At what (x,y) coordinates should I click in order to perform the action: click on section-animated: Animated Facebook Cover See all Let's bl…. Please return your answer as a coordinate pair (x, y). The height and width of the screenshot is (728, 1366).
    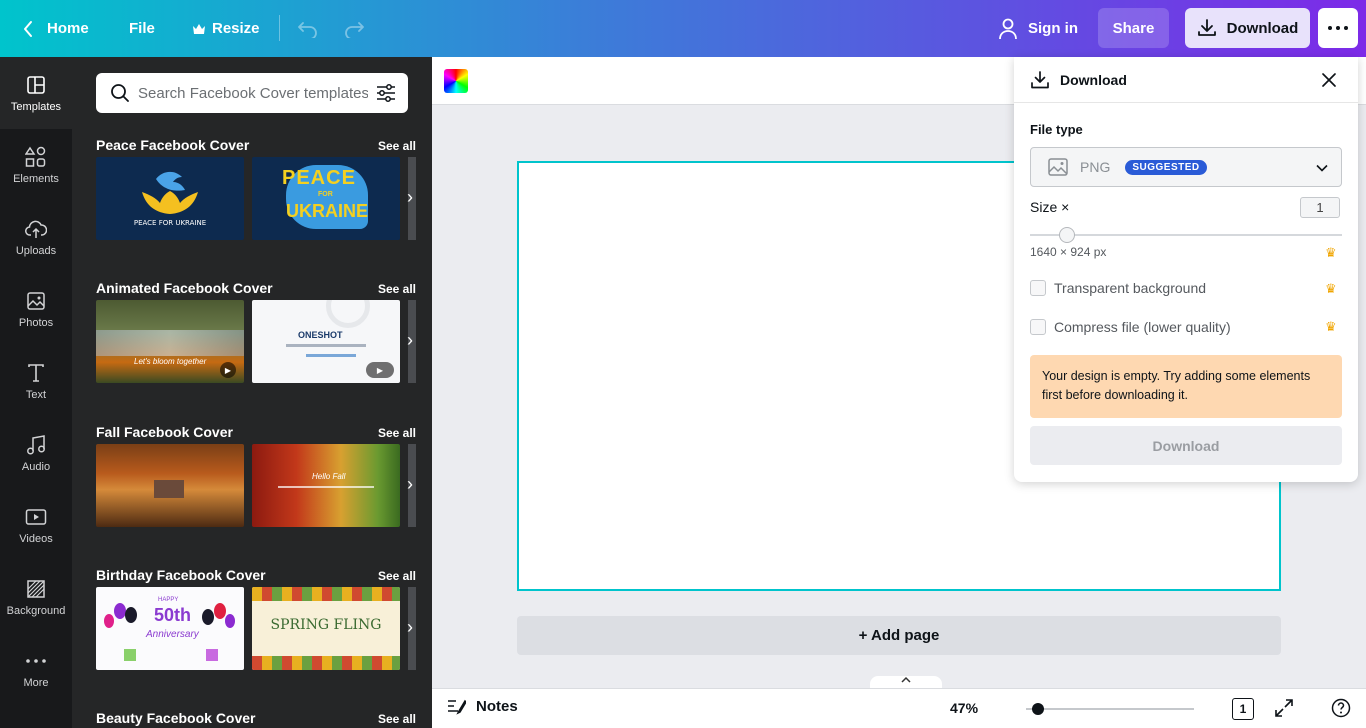
    Looking at the image, I should click on (256, 335).